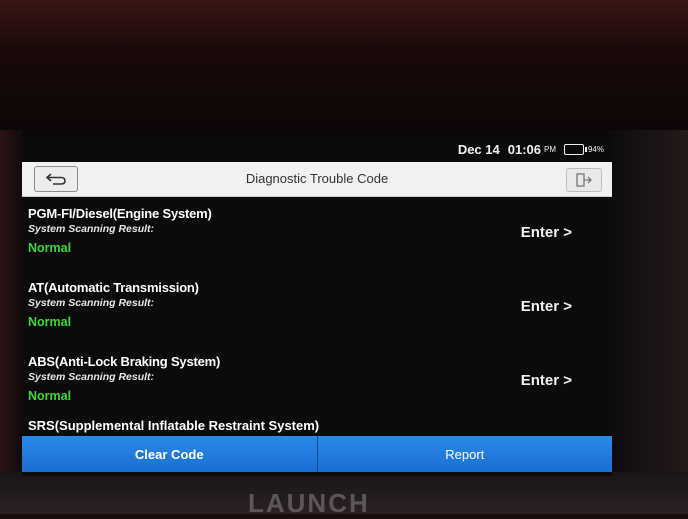 This screenshot has height=519, width=688. I want to click on system-name: PGM-FI/Diesel(Engine System), so click(120, 213).